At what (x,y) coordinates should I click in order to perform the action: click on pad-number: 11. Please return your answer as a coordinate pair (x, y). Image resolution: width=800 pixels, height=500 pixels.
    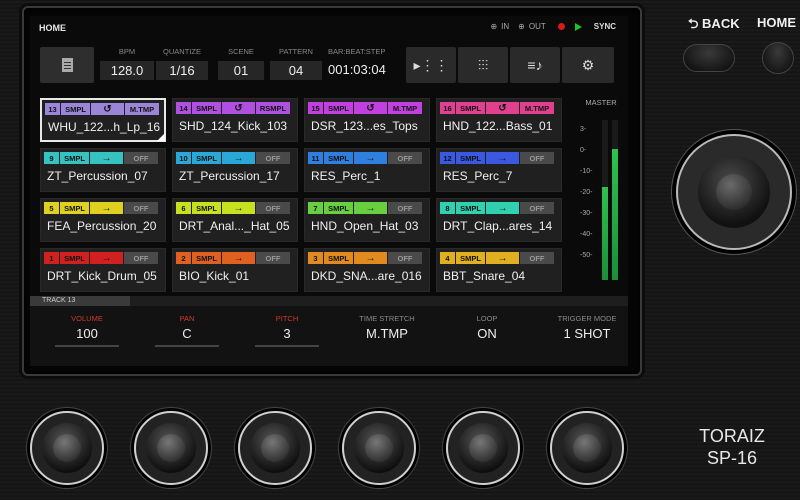
    Looking at the image, I should click on (315, 158).